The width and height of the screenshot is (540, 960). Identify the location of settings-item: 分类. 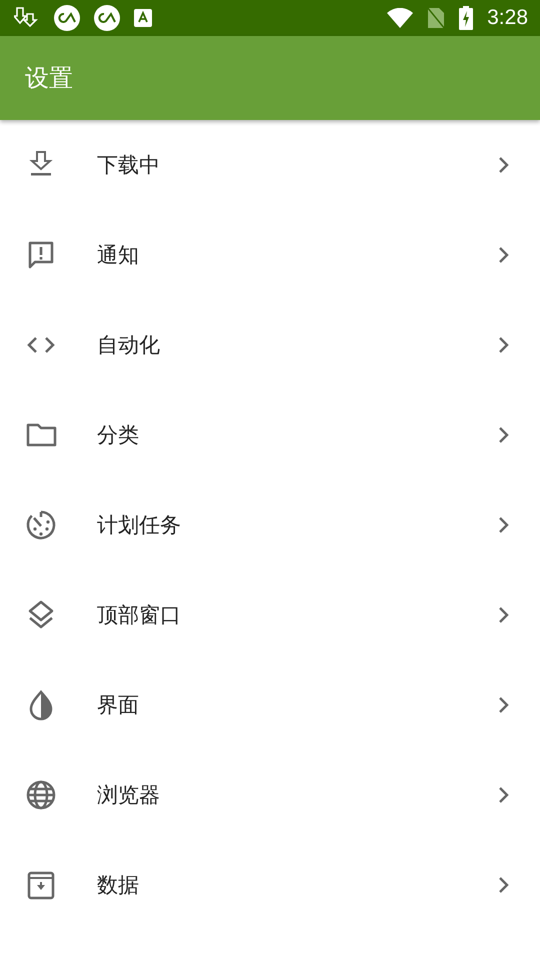
(270, 435).